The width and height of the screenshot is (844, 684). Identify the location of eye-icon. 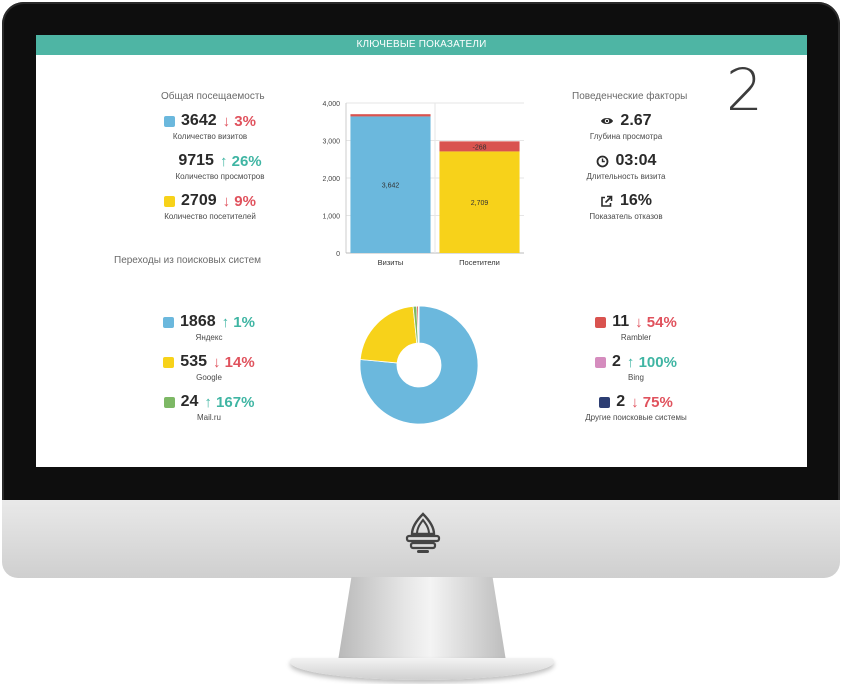
(607, 121).